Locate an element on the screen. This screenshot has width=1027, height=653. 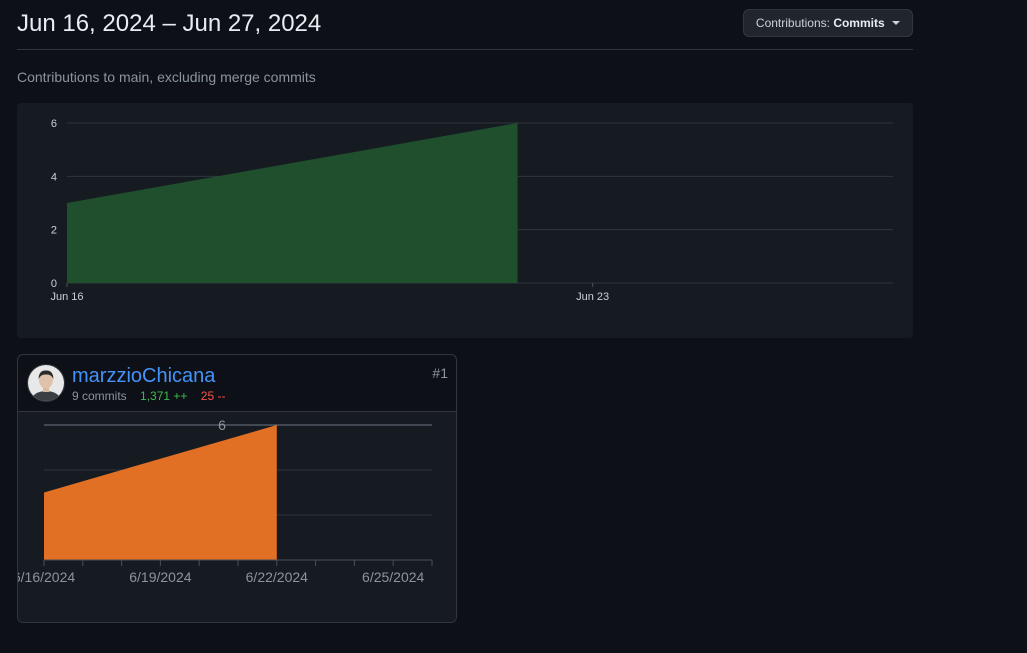
contributor-rank: #1 is located at coordinates (440, 373).